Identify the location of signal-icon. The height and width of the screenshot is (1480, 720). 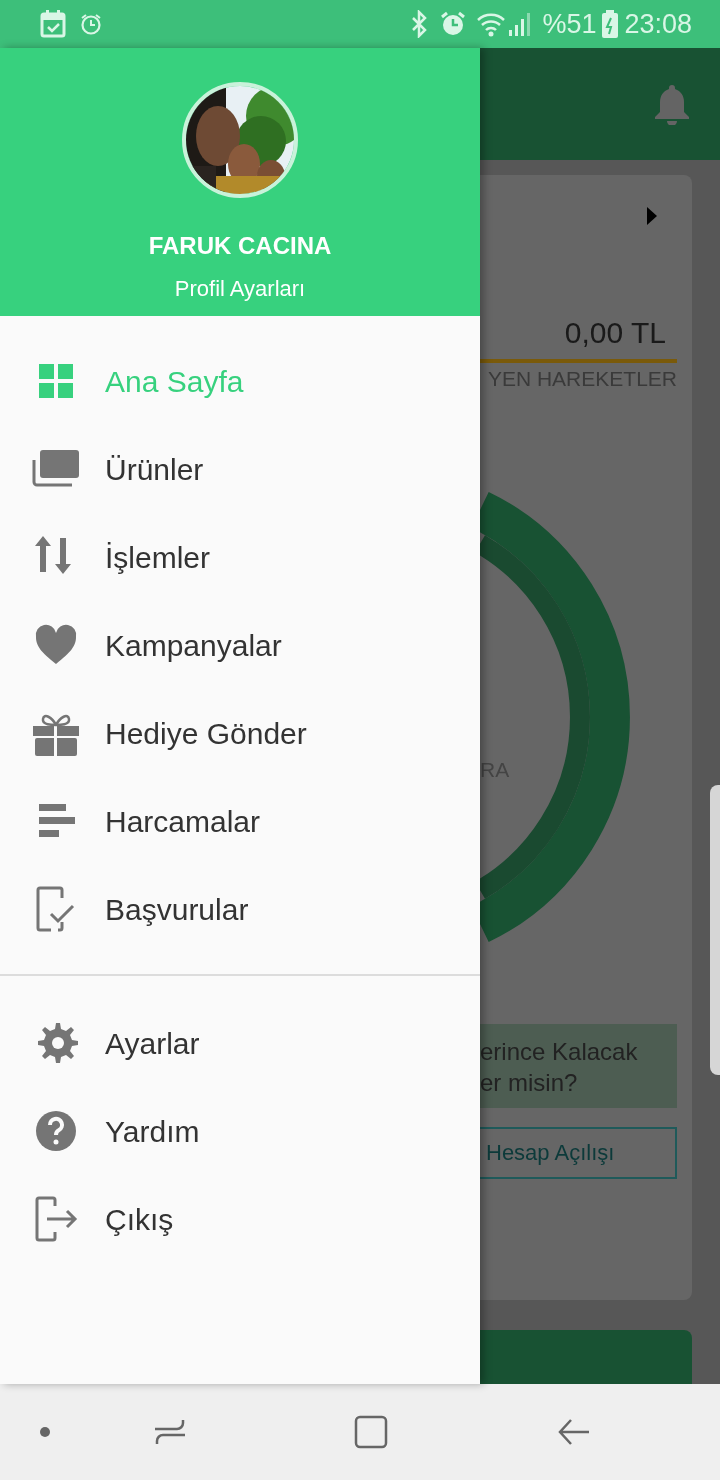
(520, 24).